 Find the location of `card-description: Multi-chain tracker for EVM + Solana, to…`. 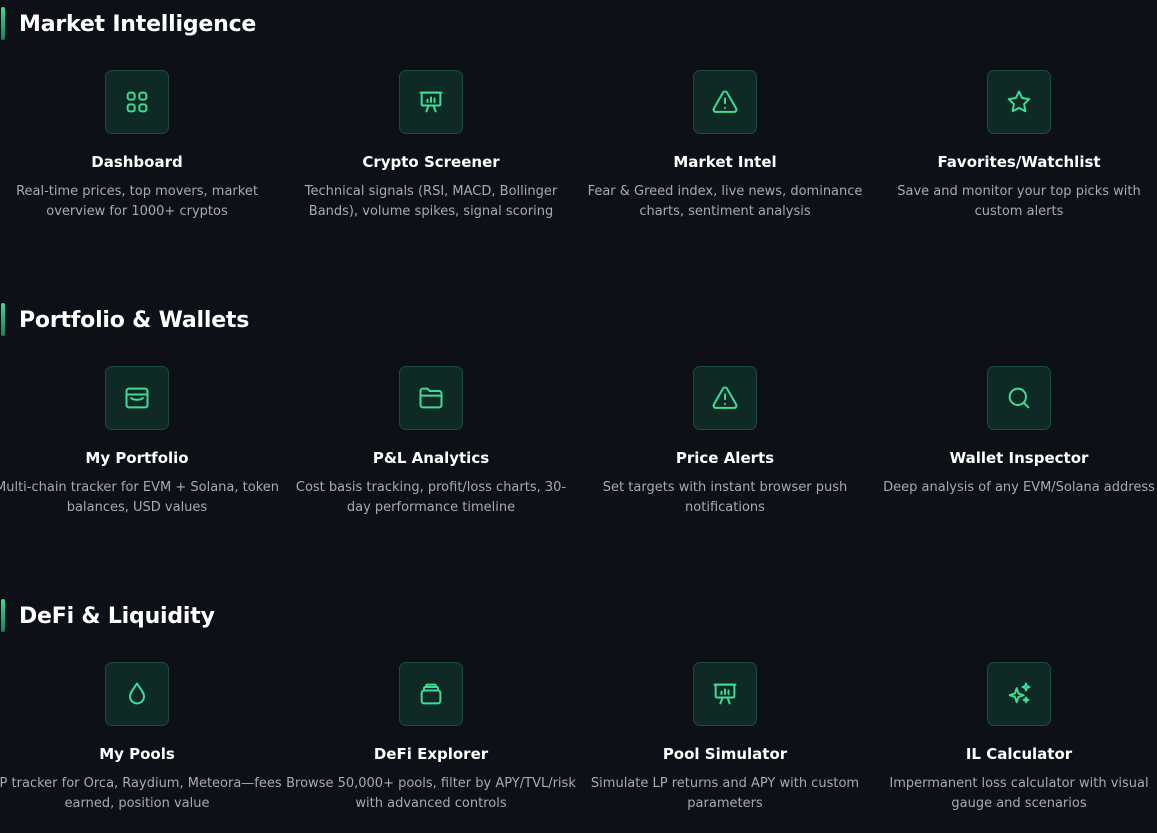

card-description: Multi-chain tracker for EVM + Solana, to… is located at coordinates (139, 497).